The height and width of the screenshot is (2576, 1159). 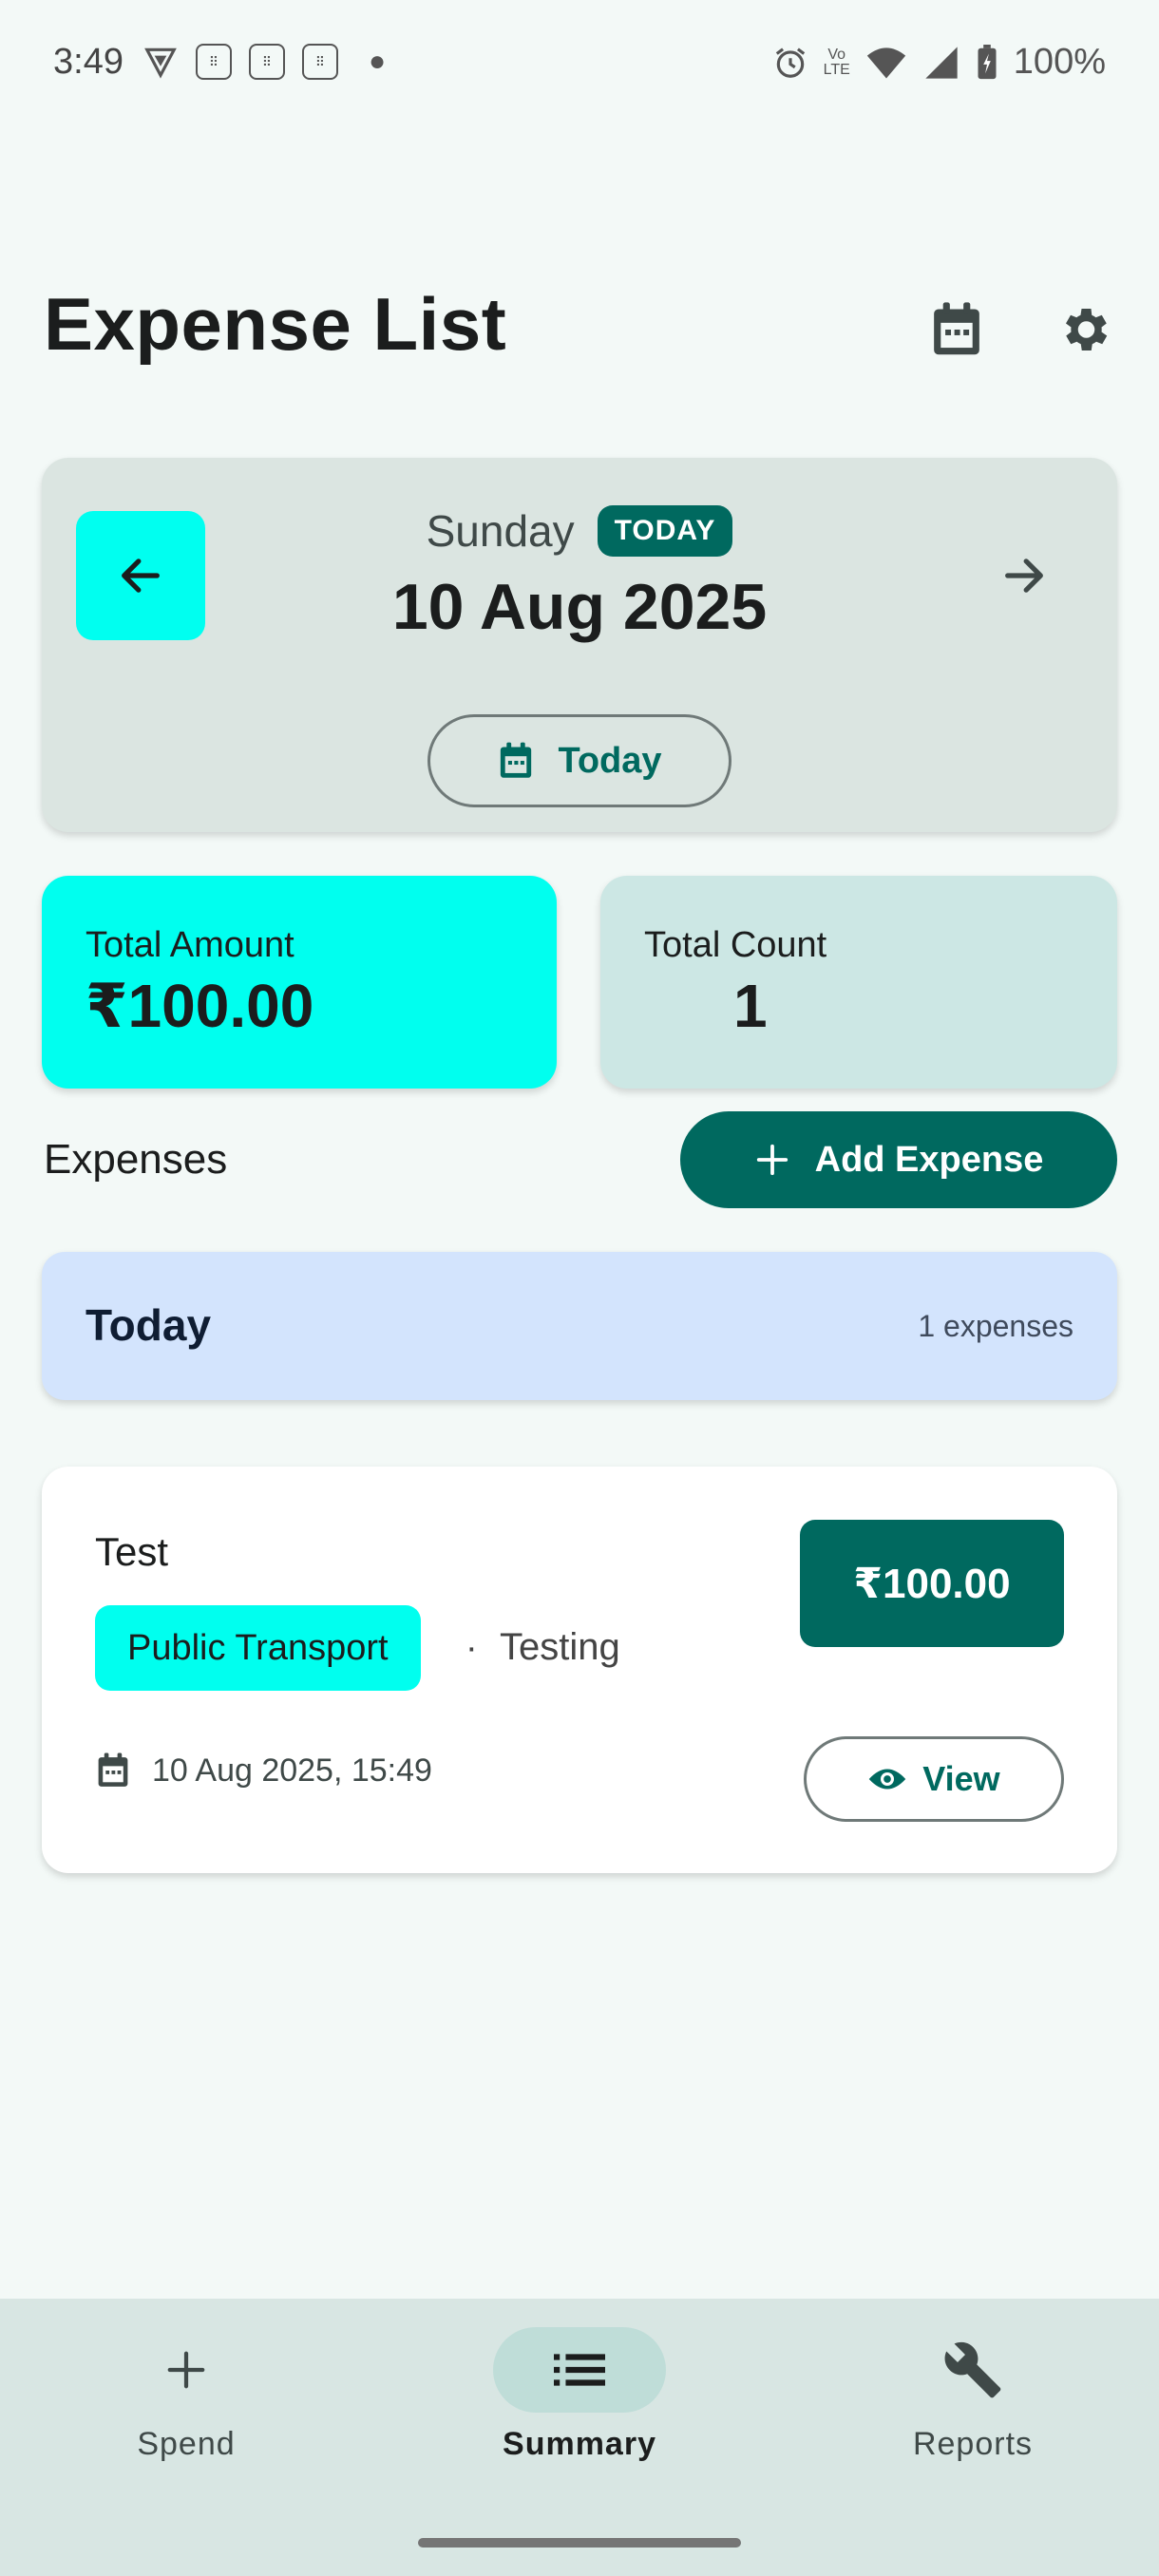 What do you see at coordinates (932, 1583) in the screenshot?
I see `expense-amount: ₹100.00` at bounding box center [932, 1583].